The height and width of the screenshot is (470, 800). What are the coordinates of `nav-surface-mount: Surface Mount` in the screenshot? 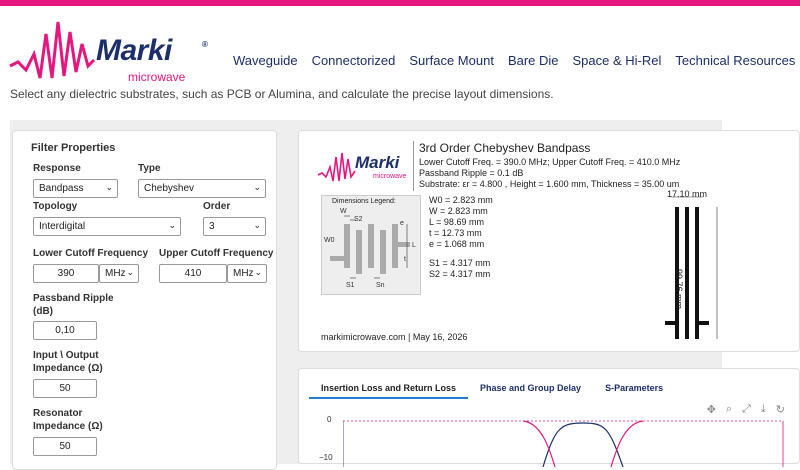 It's located at (451, 60).